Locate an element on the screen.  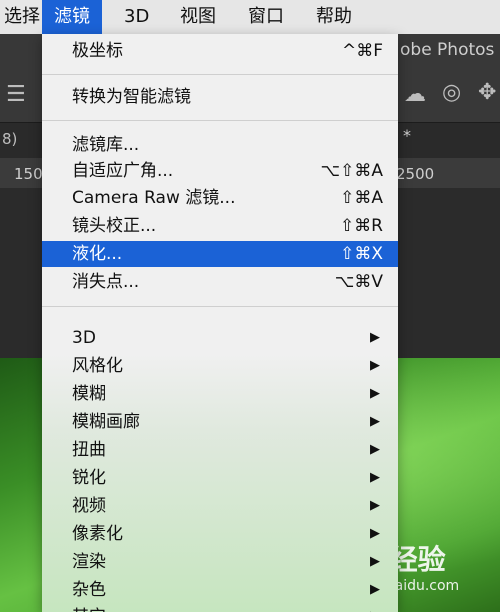
menu-item-label: 3D is located at coordinates (84, 338).